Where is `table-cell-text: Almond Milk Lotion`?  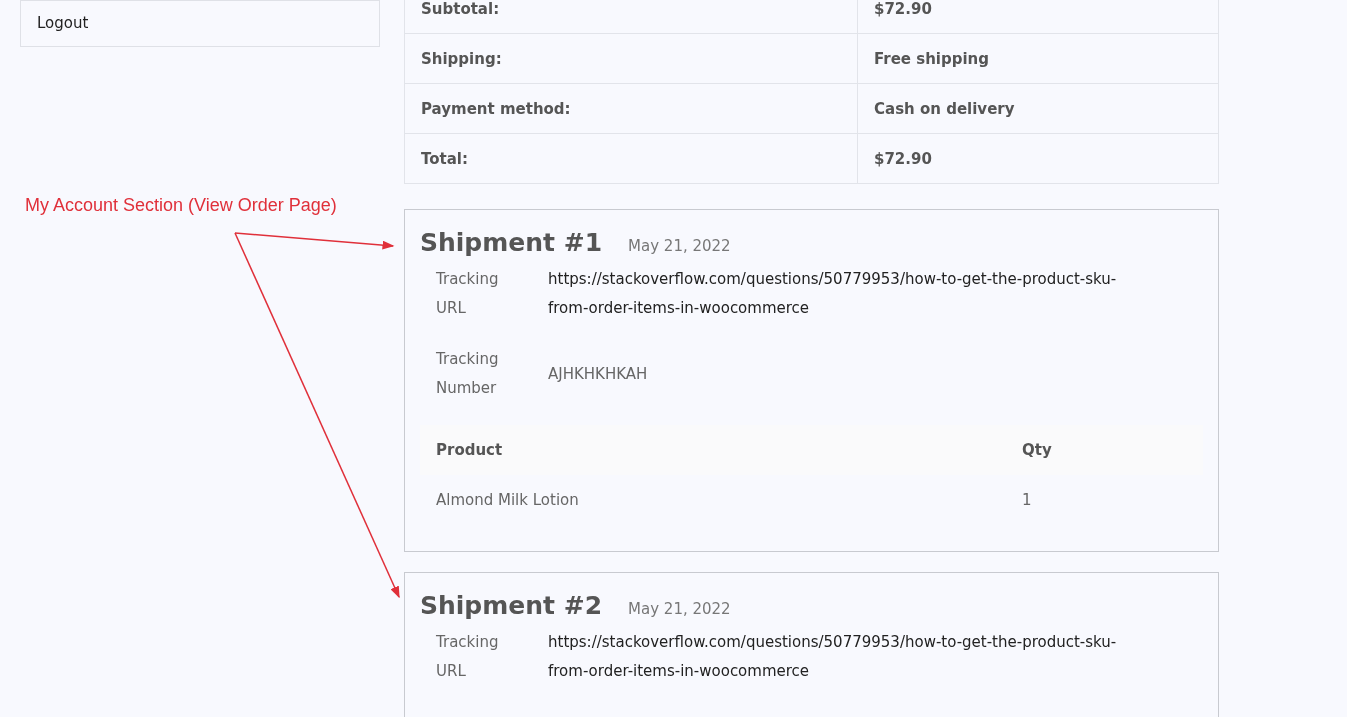 table-cell-text: Almond Milk Lotion is located at coordinates (507, 500).